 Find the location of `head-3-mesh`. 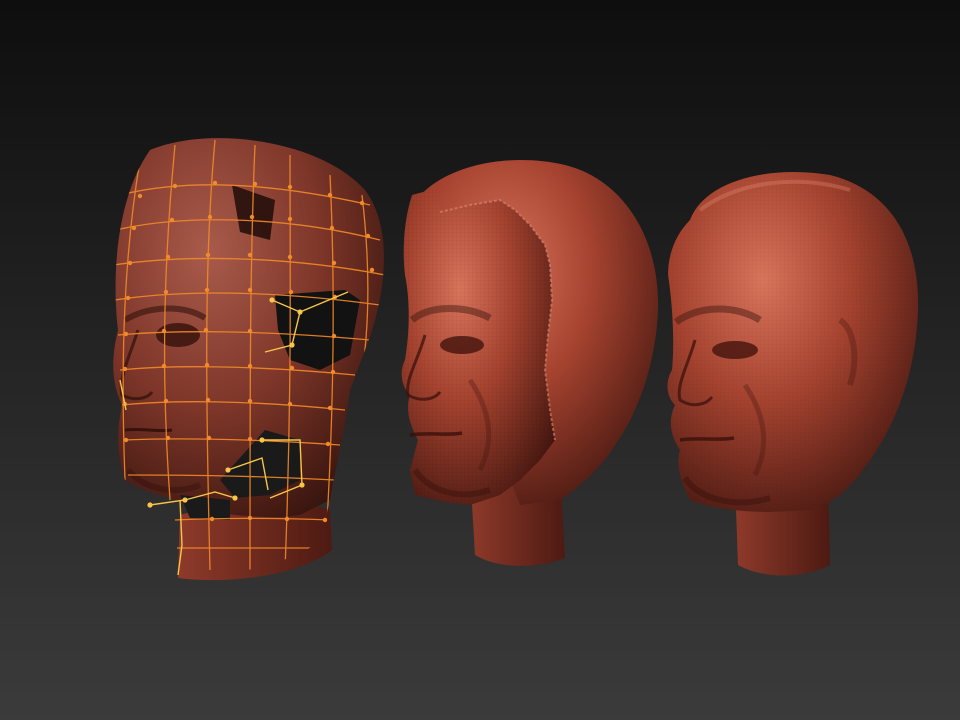

head-3-mesh is located at coordinates (793, 342).